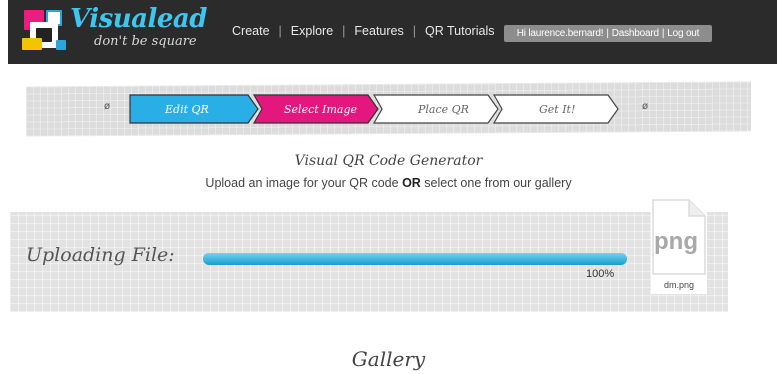 The height and width of the screenshot is (374, 777). Describe the element at coordinates (411, 183) in the screenshot. I see `subtitle-or: OR` at that location.